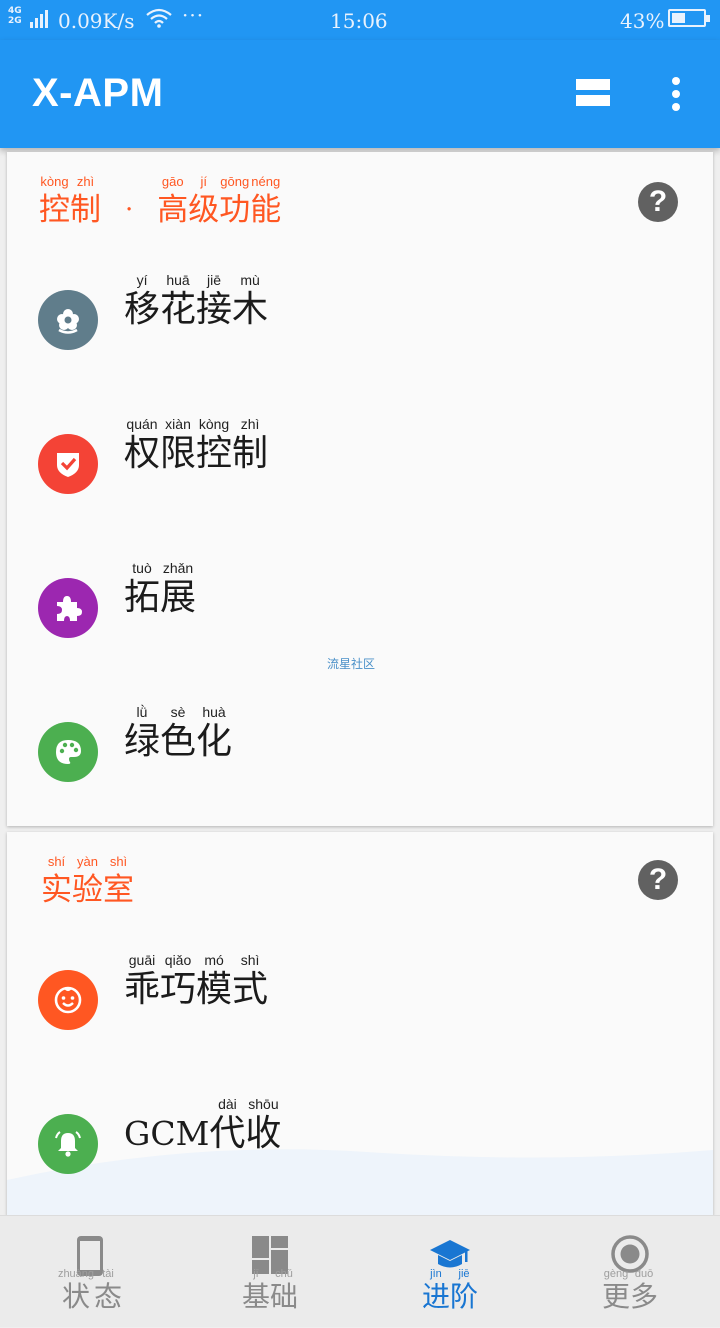 The width and height of the screenshot is (720, 1328). Describe the element at coordinates (266, 210) in the screenshot. I see `hanzi-text: 能` at that location.